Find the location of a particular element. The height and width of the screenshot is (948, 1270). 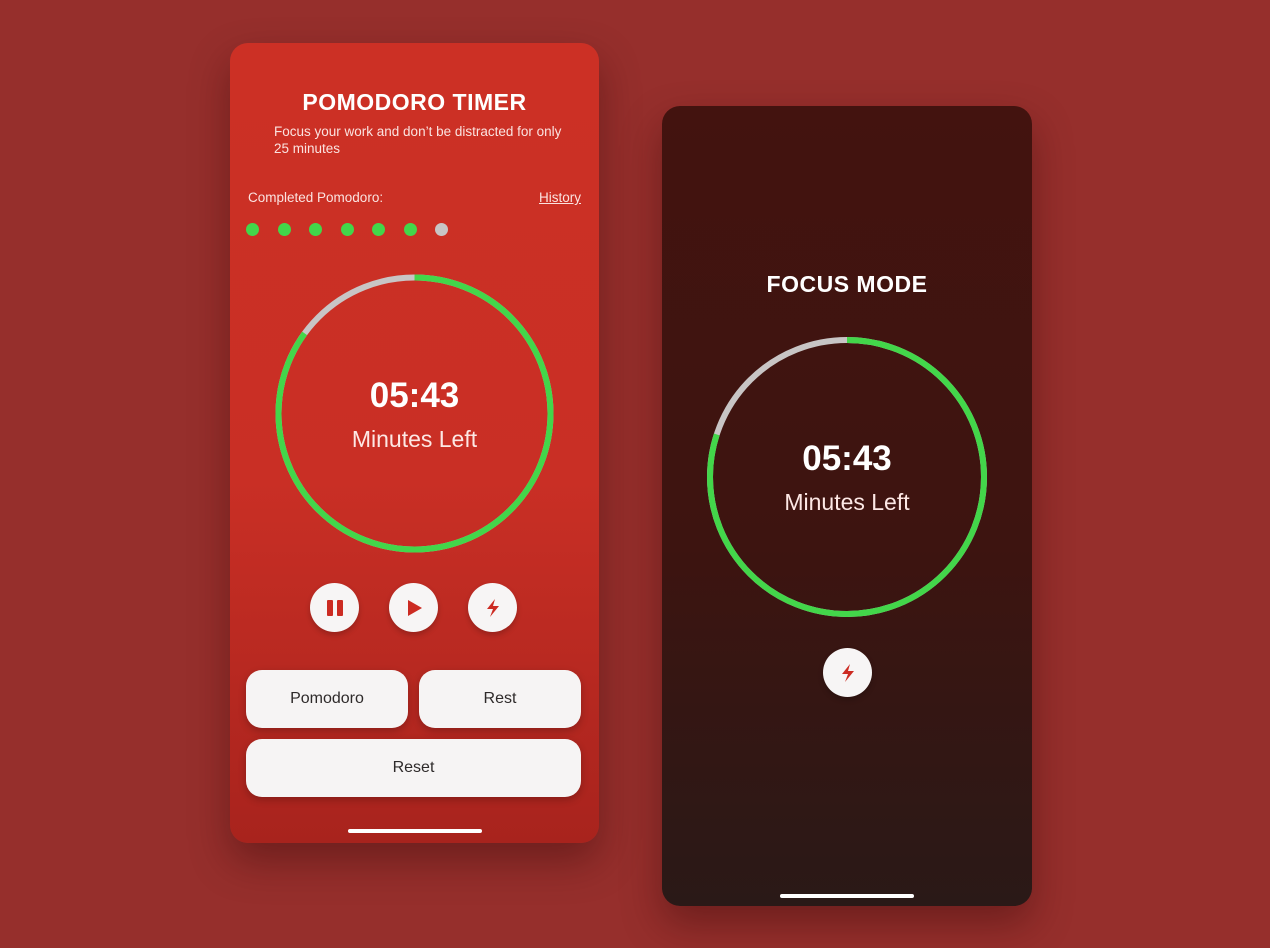

pomodoro-button: Pomodoro is located at coordinates (327, 699).